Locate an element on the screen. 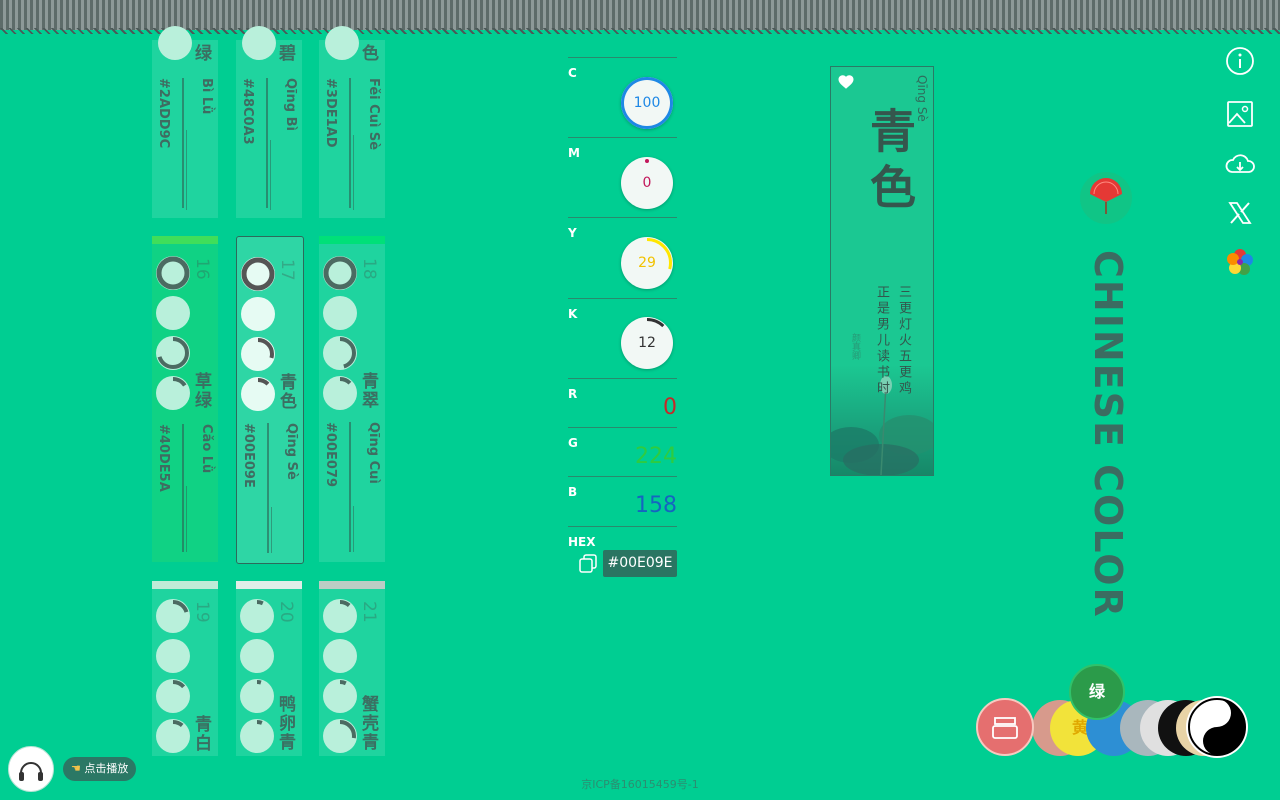 The width and height of the screenshot is (1280, 800). color-card-yaluanqing: 20 鸭卵青 is located at coordinates (269, 668).